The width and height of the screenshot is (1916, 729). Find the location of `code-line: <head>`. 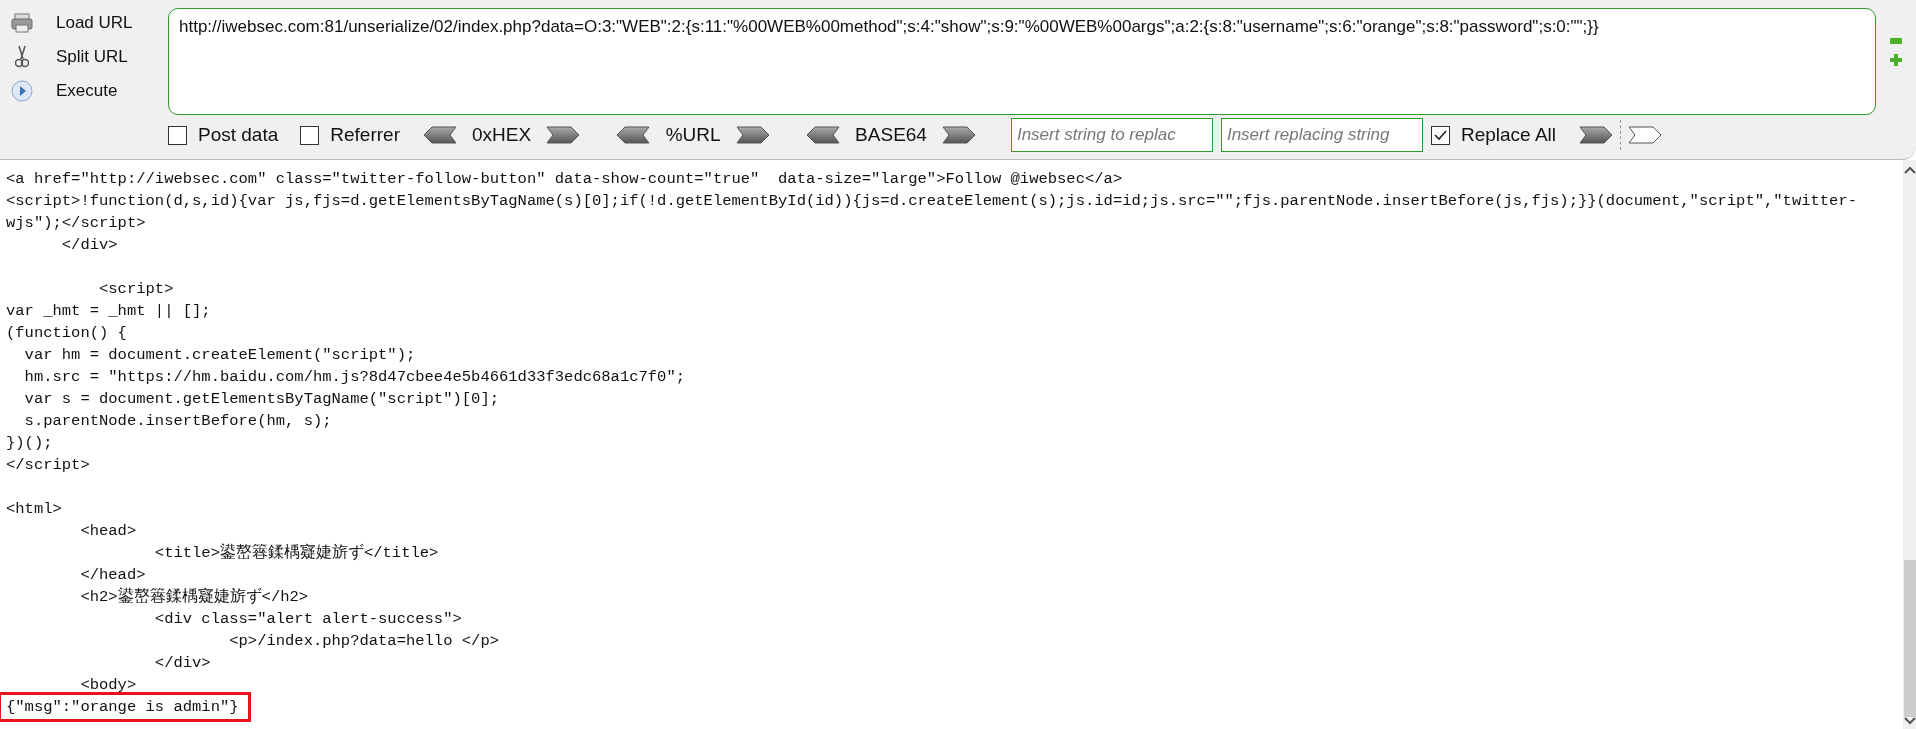

code-line: <head> is located at coordinates (108, 531).